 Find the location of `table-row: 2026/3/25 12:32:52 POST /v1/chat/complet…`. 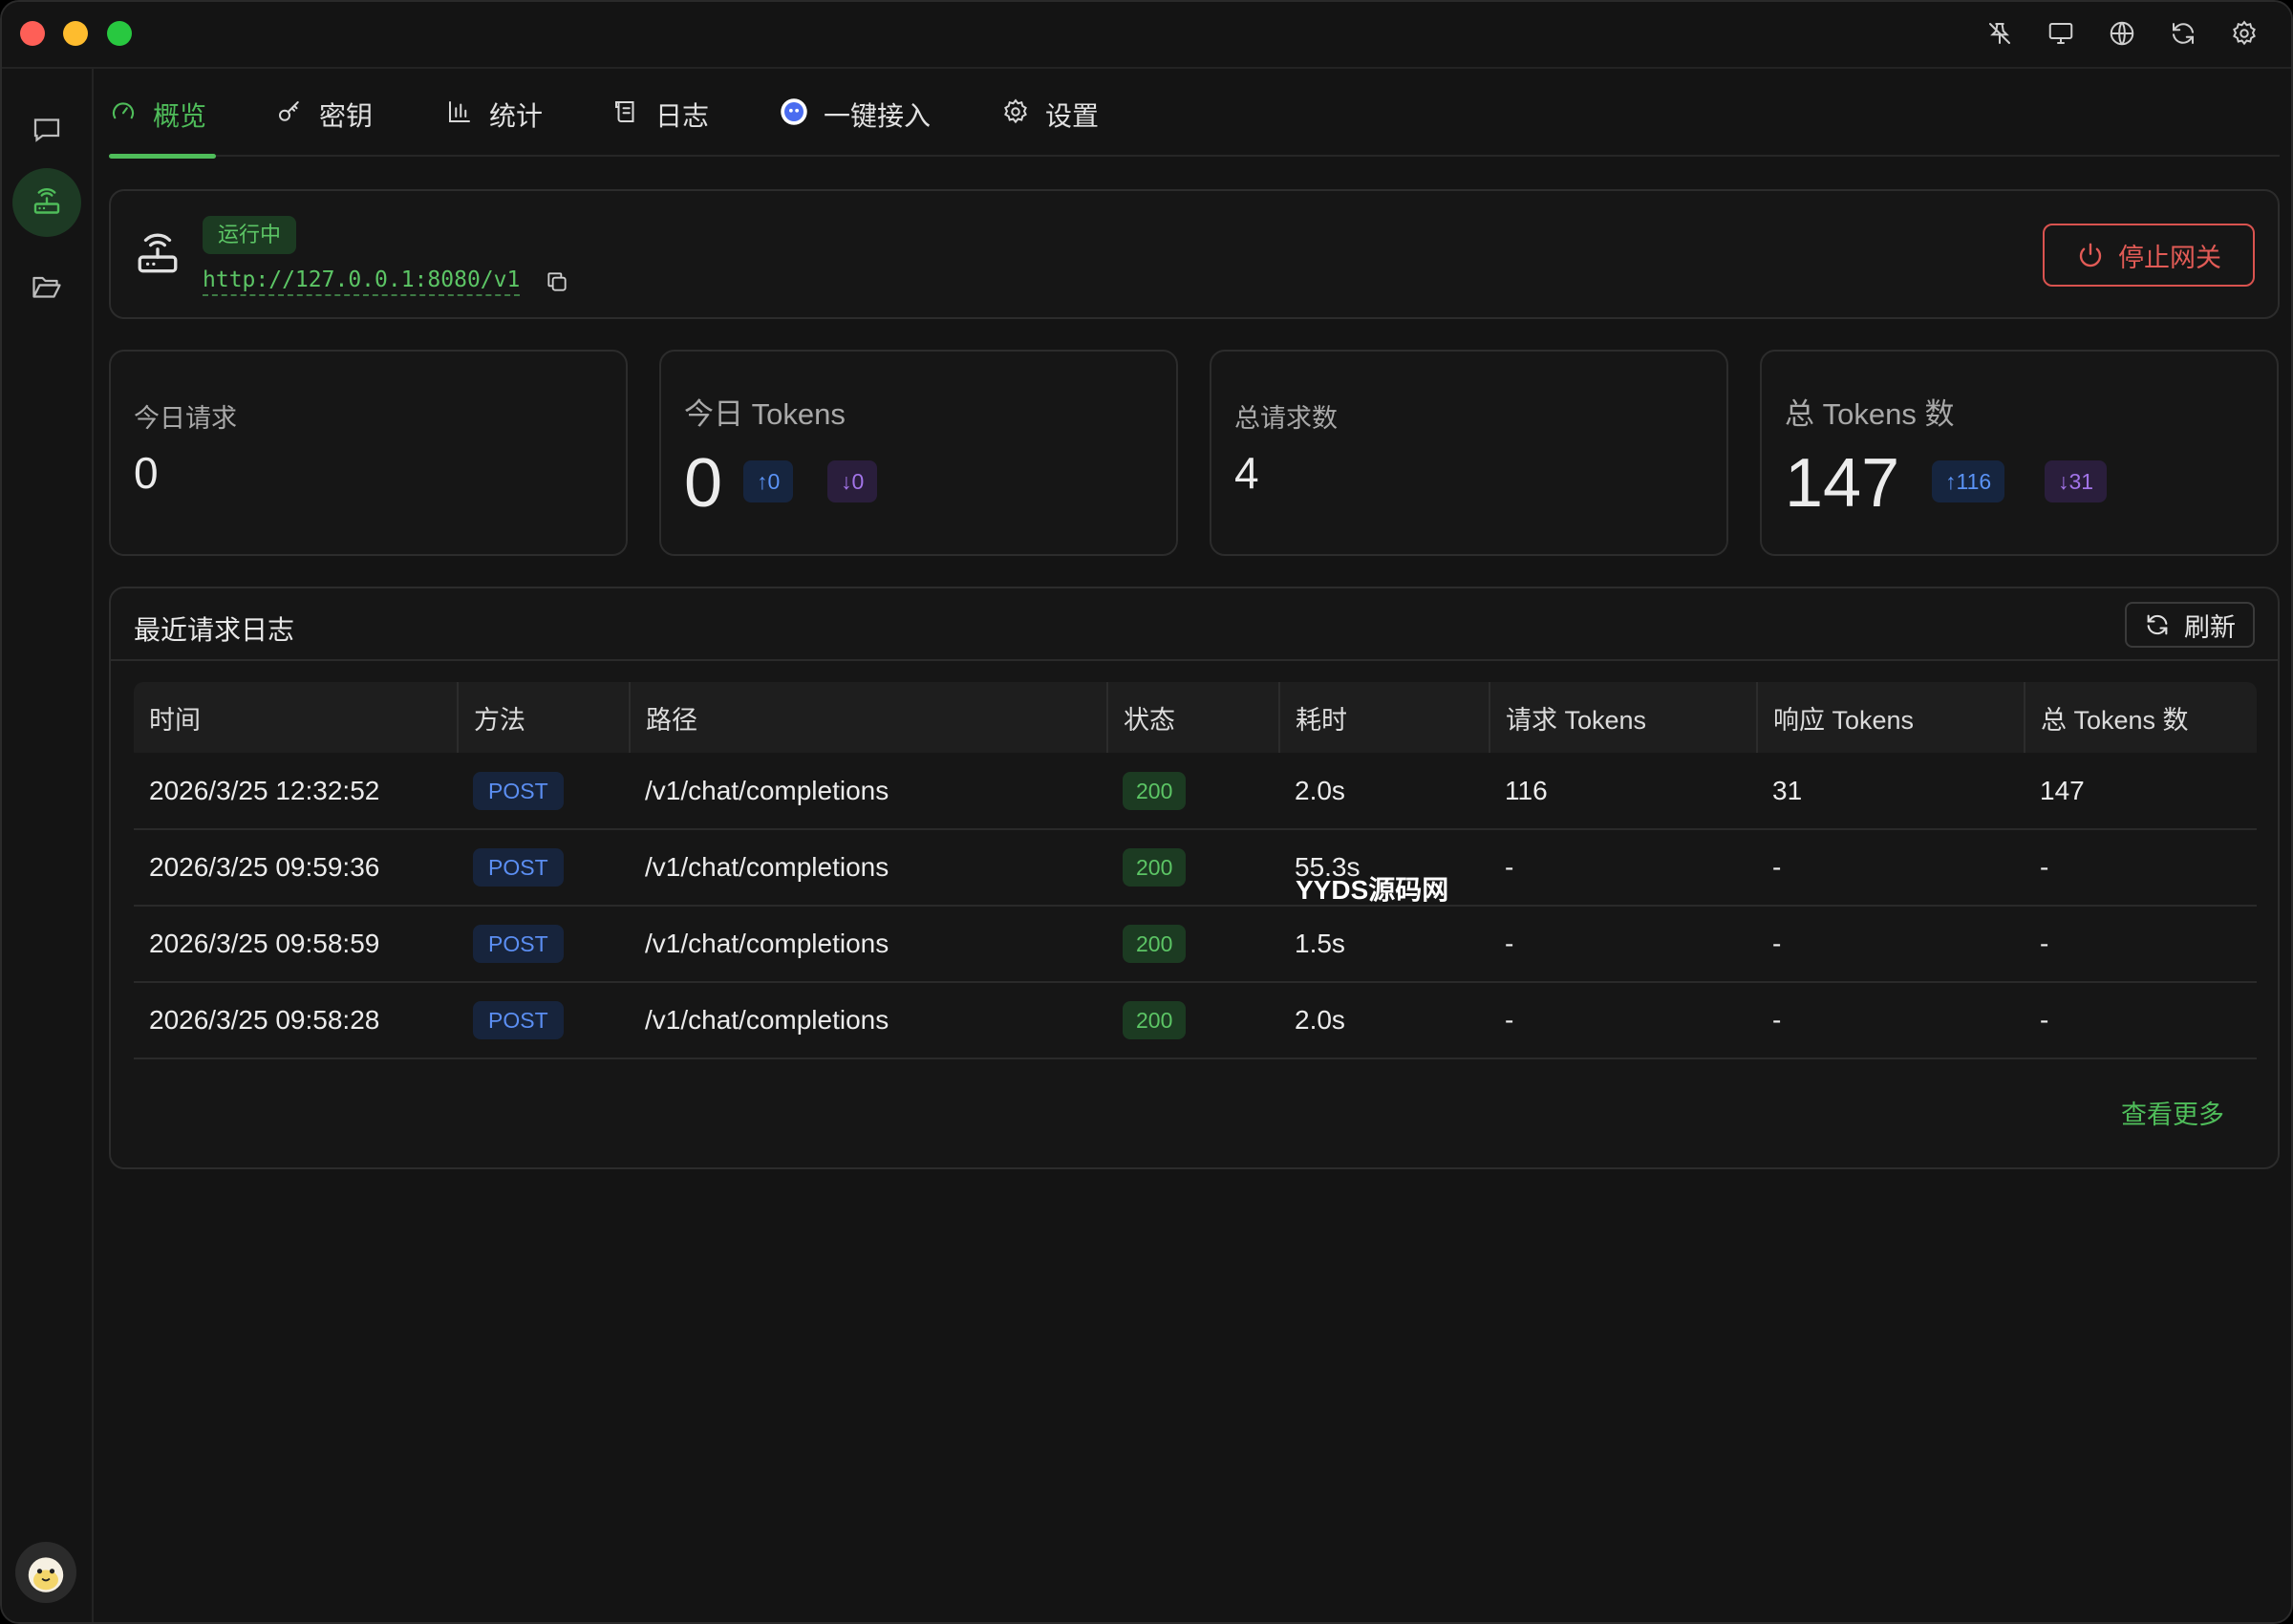

table-row: 2026/3/25 12:32:52 POST /v1/chat/complet… is located at coordinates (1195, 792).